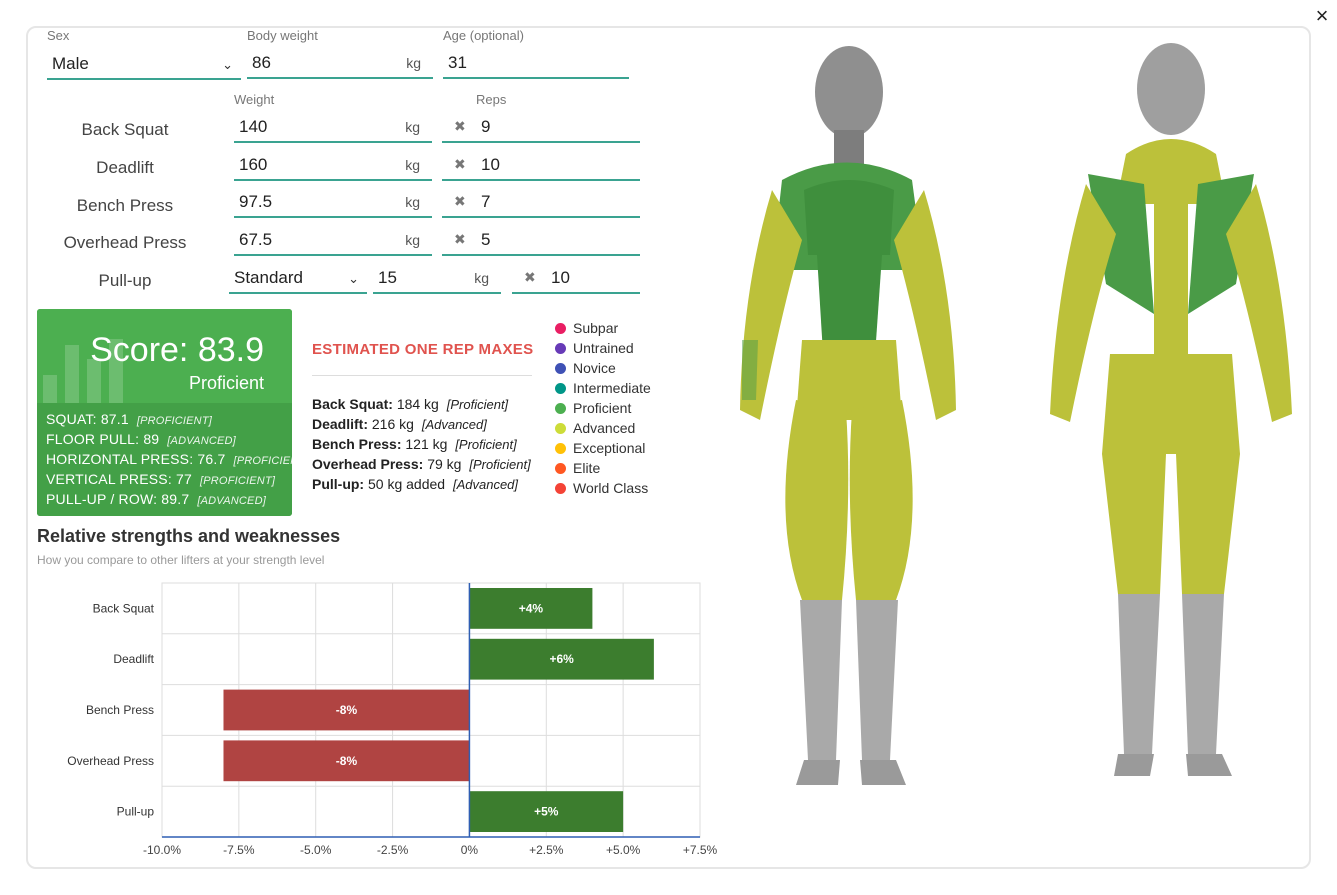  Describe the element at coordinates (256, 239) in the screenshot. I see `overhead-press-weight: 67.5` at that location.